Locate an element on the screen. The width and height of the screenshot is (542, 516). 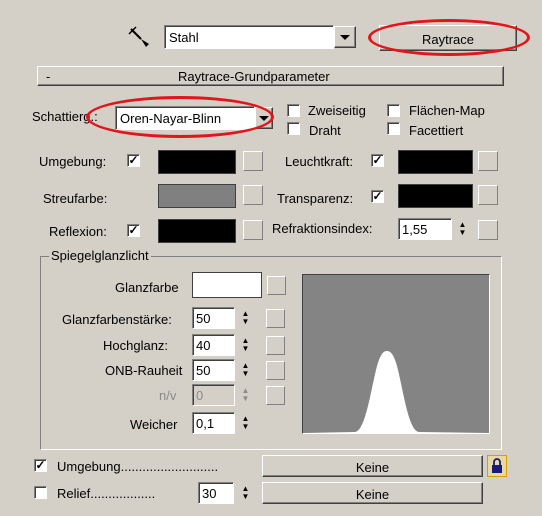
glossiness-input: 40 is located at coordinates (213, 345).